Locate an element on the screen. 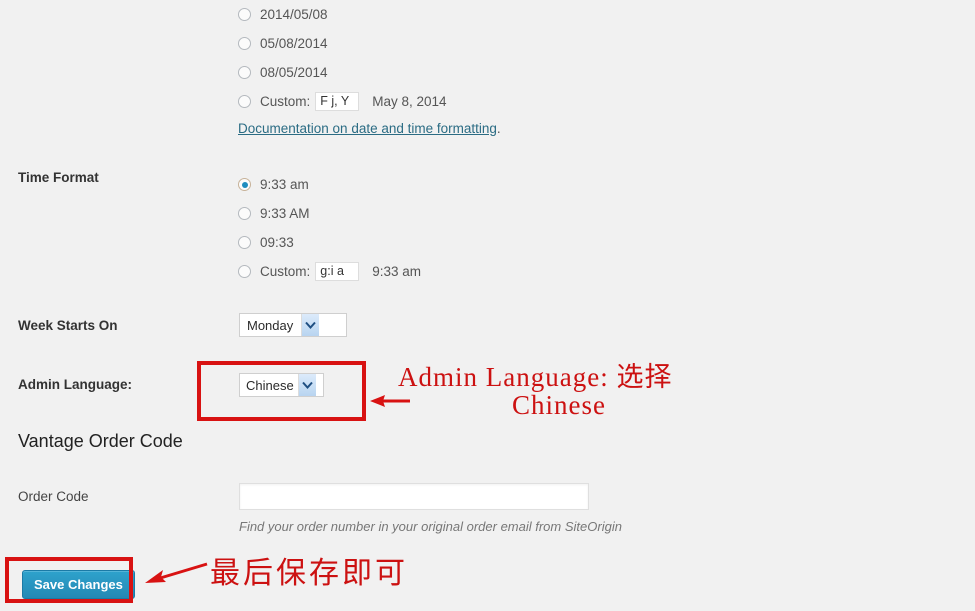 Image resolution: width=975 pixels, height=611 pixels. date-format-option: 08/05/2014 is located at coordinates (369, 72).